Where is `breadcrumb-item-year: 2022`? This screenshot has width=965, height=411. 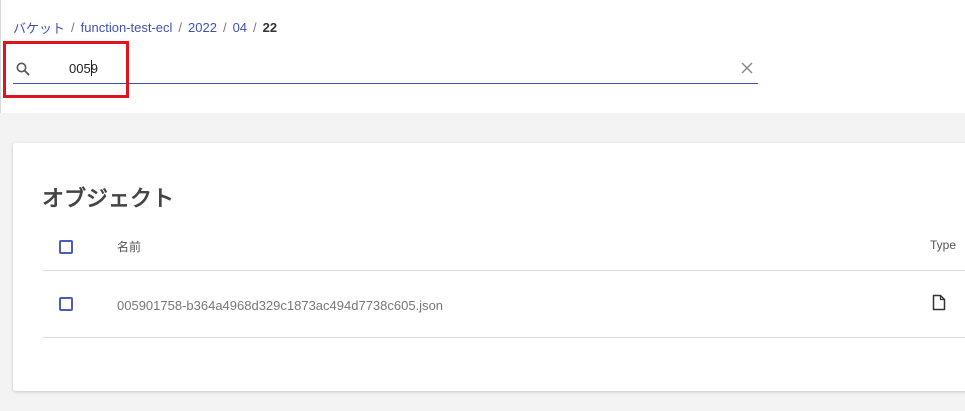 breadcrumb-item-year: 2022 is located at coordinates (202, 27).